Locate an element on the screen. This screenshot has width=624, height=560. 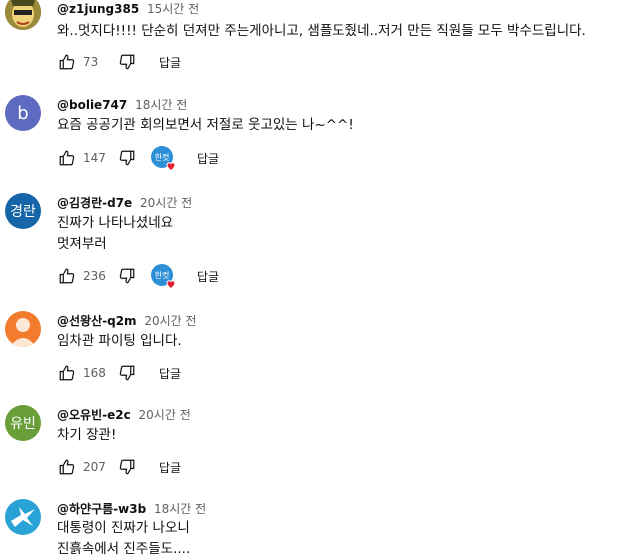
bird-icon is located at coordinates (23, 517).